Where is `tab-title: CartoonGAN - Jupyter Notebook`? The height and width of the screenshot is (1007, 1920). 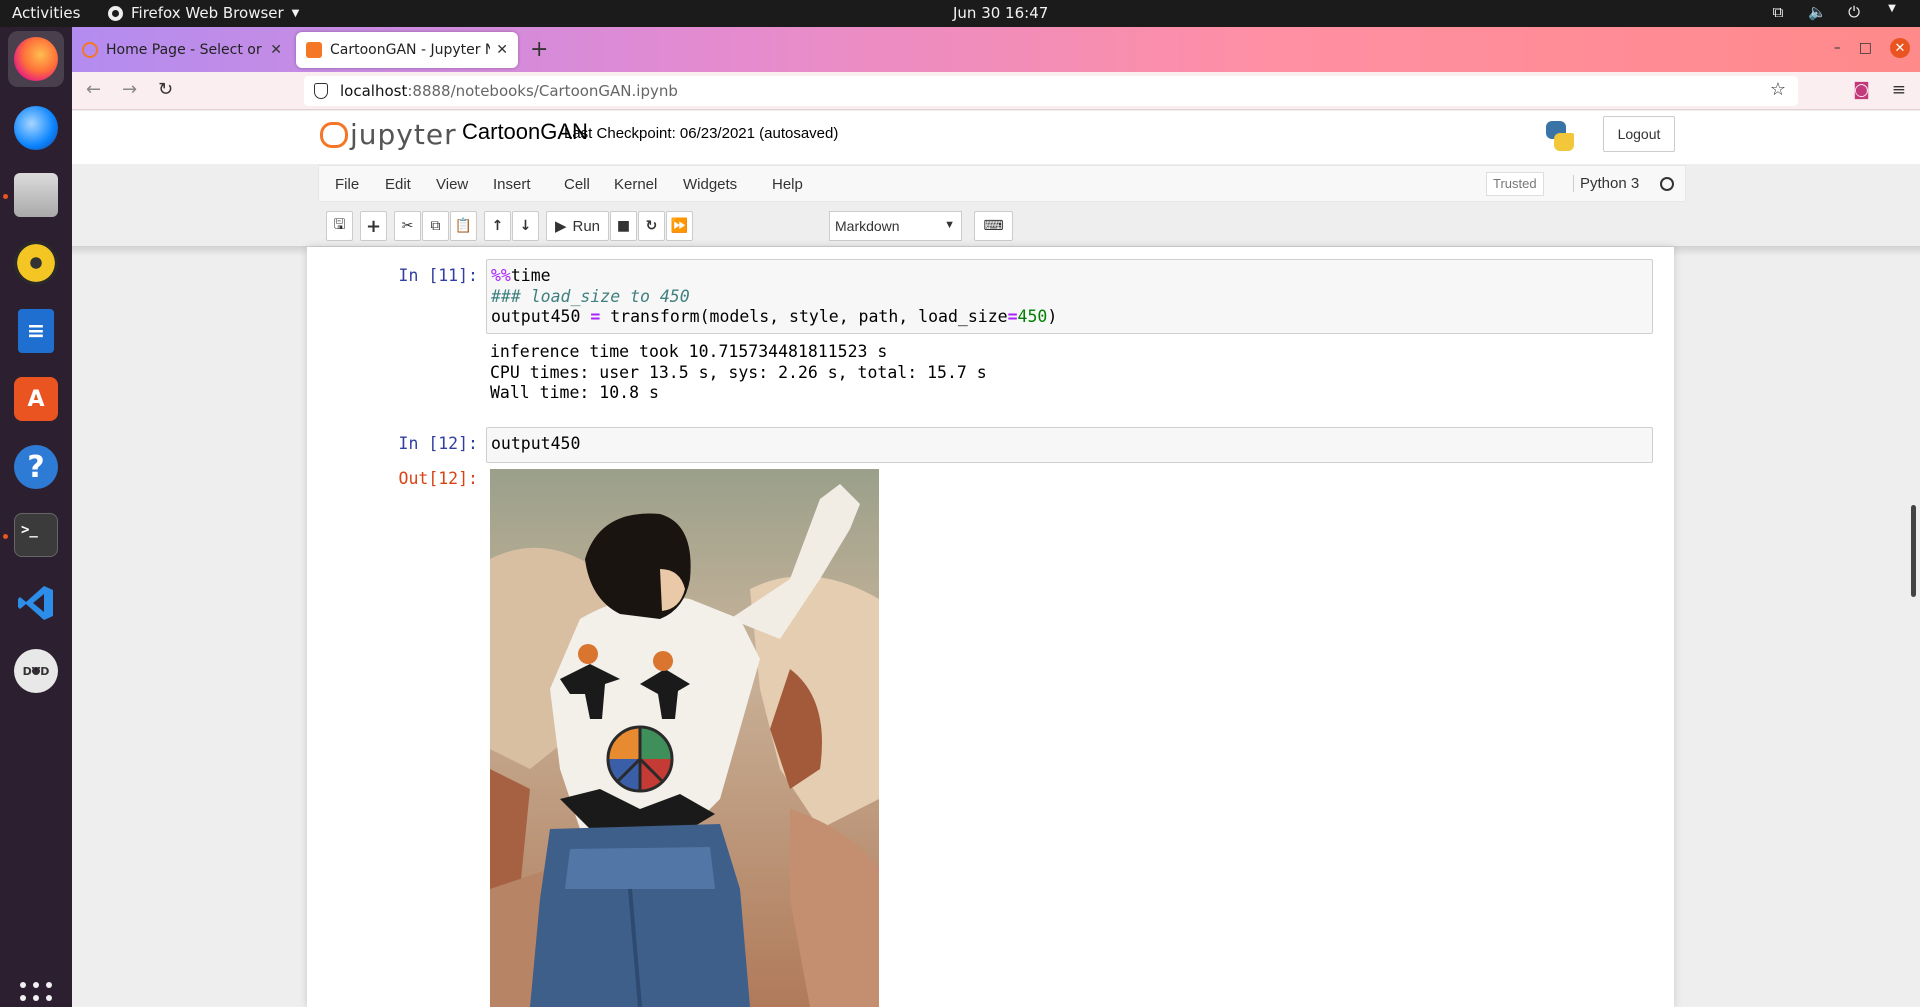
tab-title: CartoonGAN - Jupyter Notebook is located at coordinates (410, 50).